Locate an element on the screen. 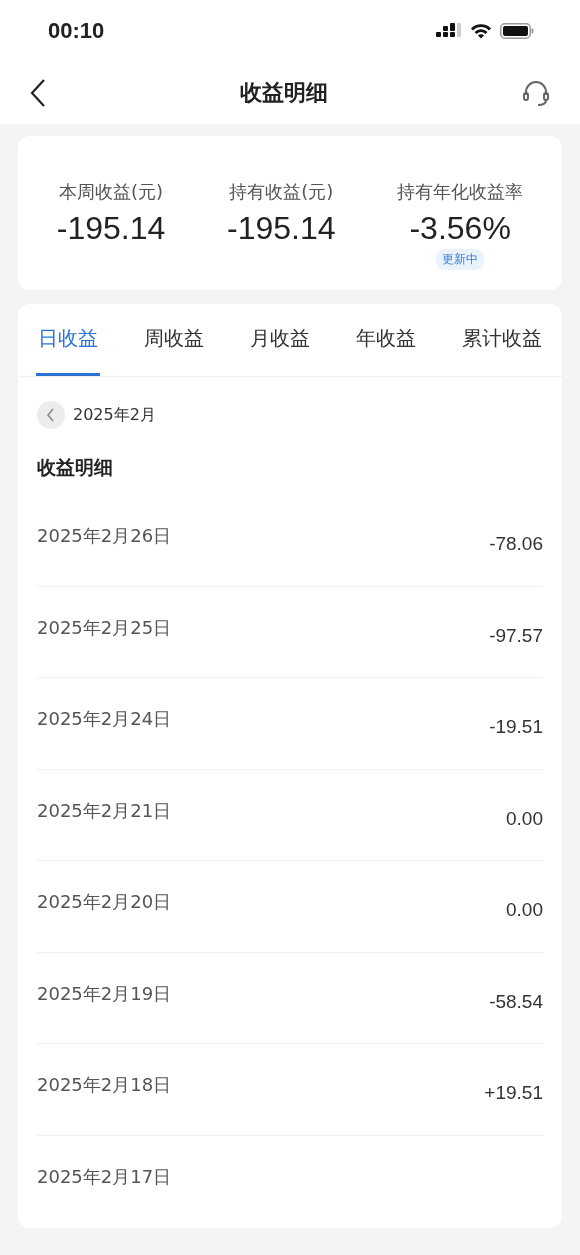 This screenshot has width=580, height=1255. row-date: 2025年2月21日 is located at coordinates (104, 810).